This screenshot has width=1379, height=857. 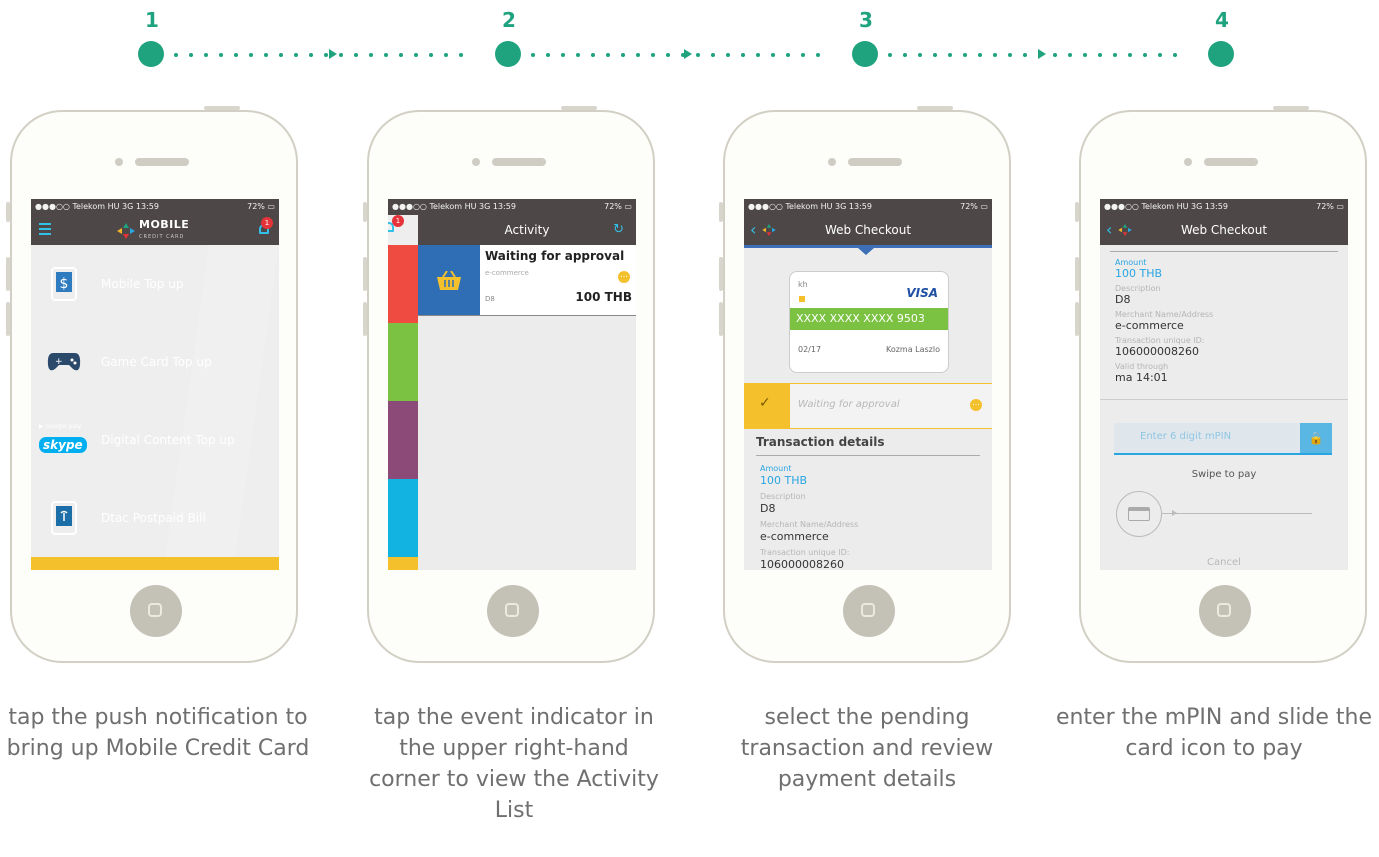 What do you see at coordinates (1186, 436) in the screenshot?
I see `mpin-placeholder: Enter 6 digit mPIN` at bounding box center [1186, 436].